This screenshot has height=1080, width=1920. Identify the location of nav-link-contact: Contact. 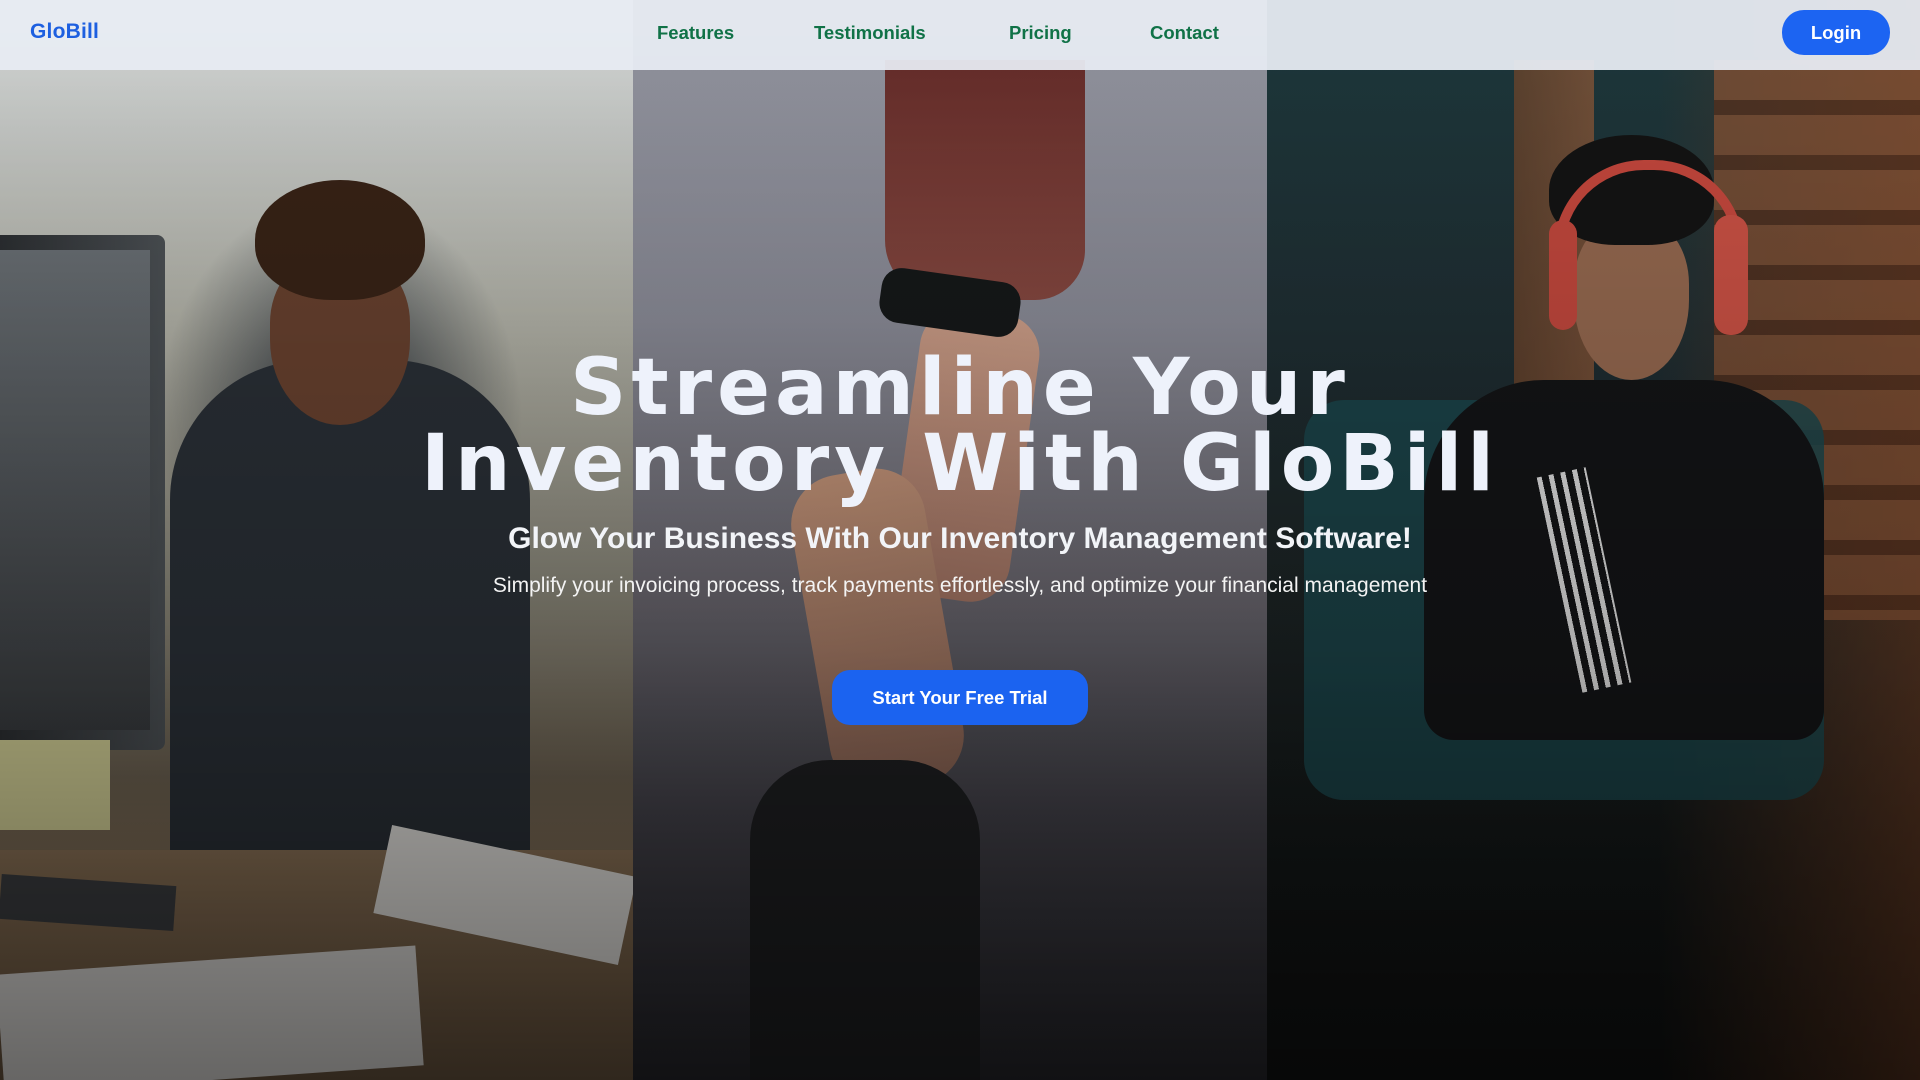
(1184, 33).